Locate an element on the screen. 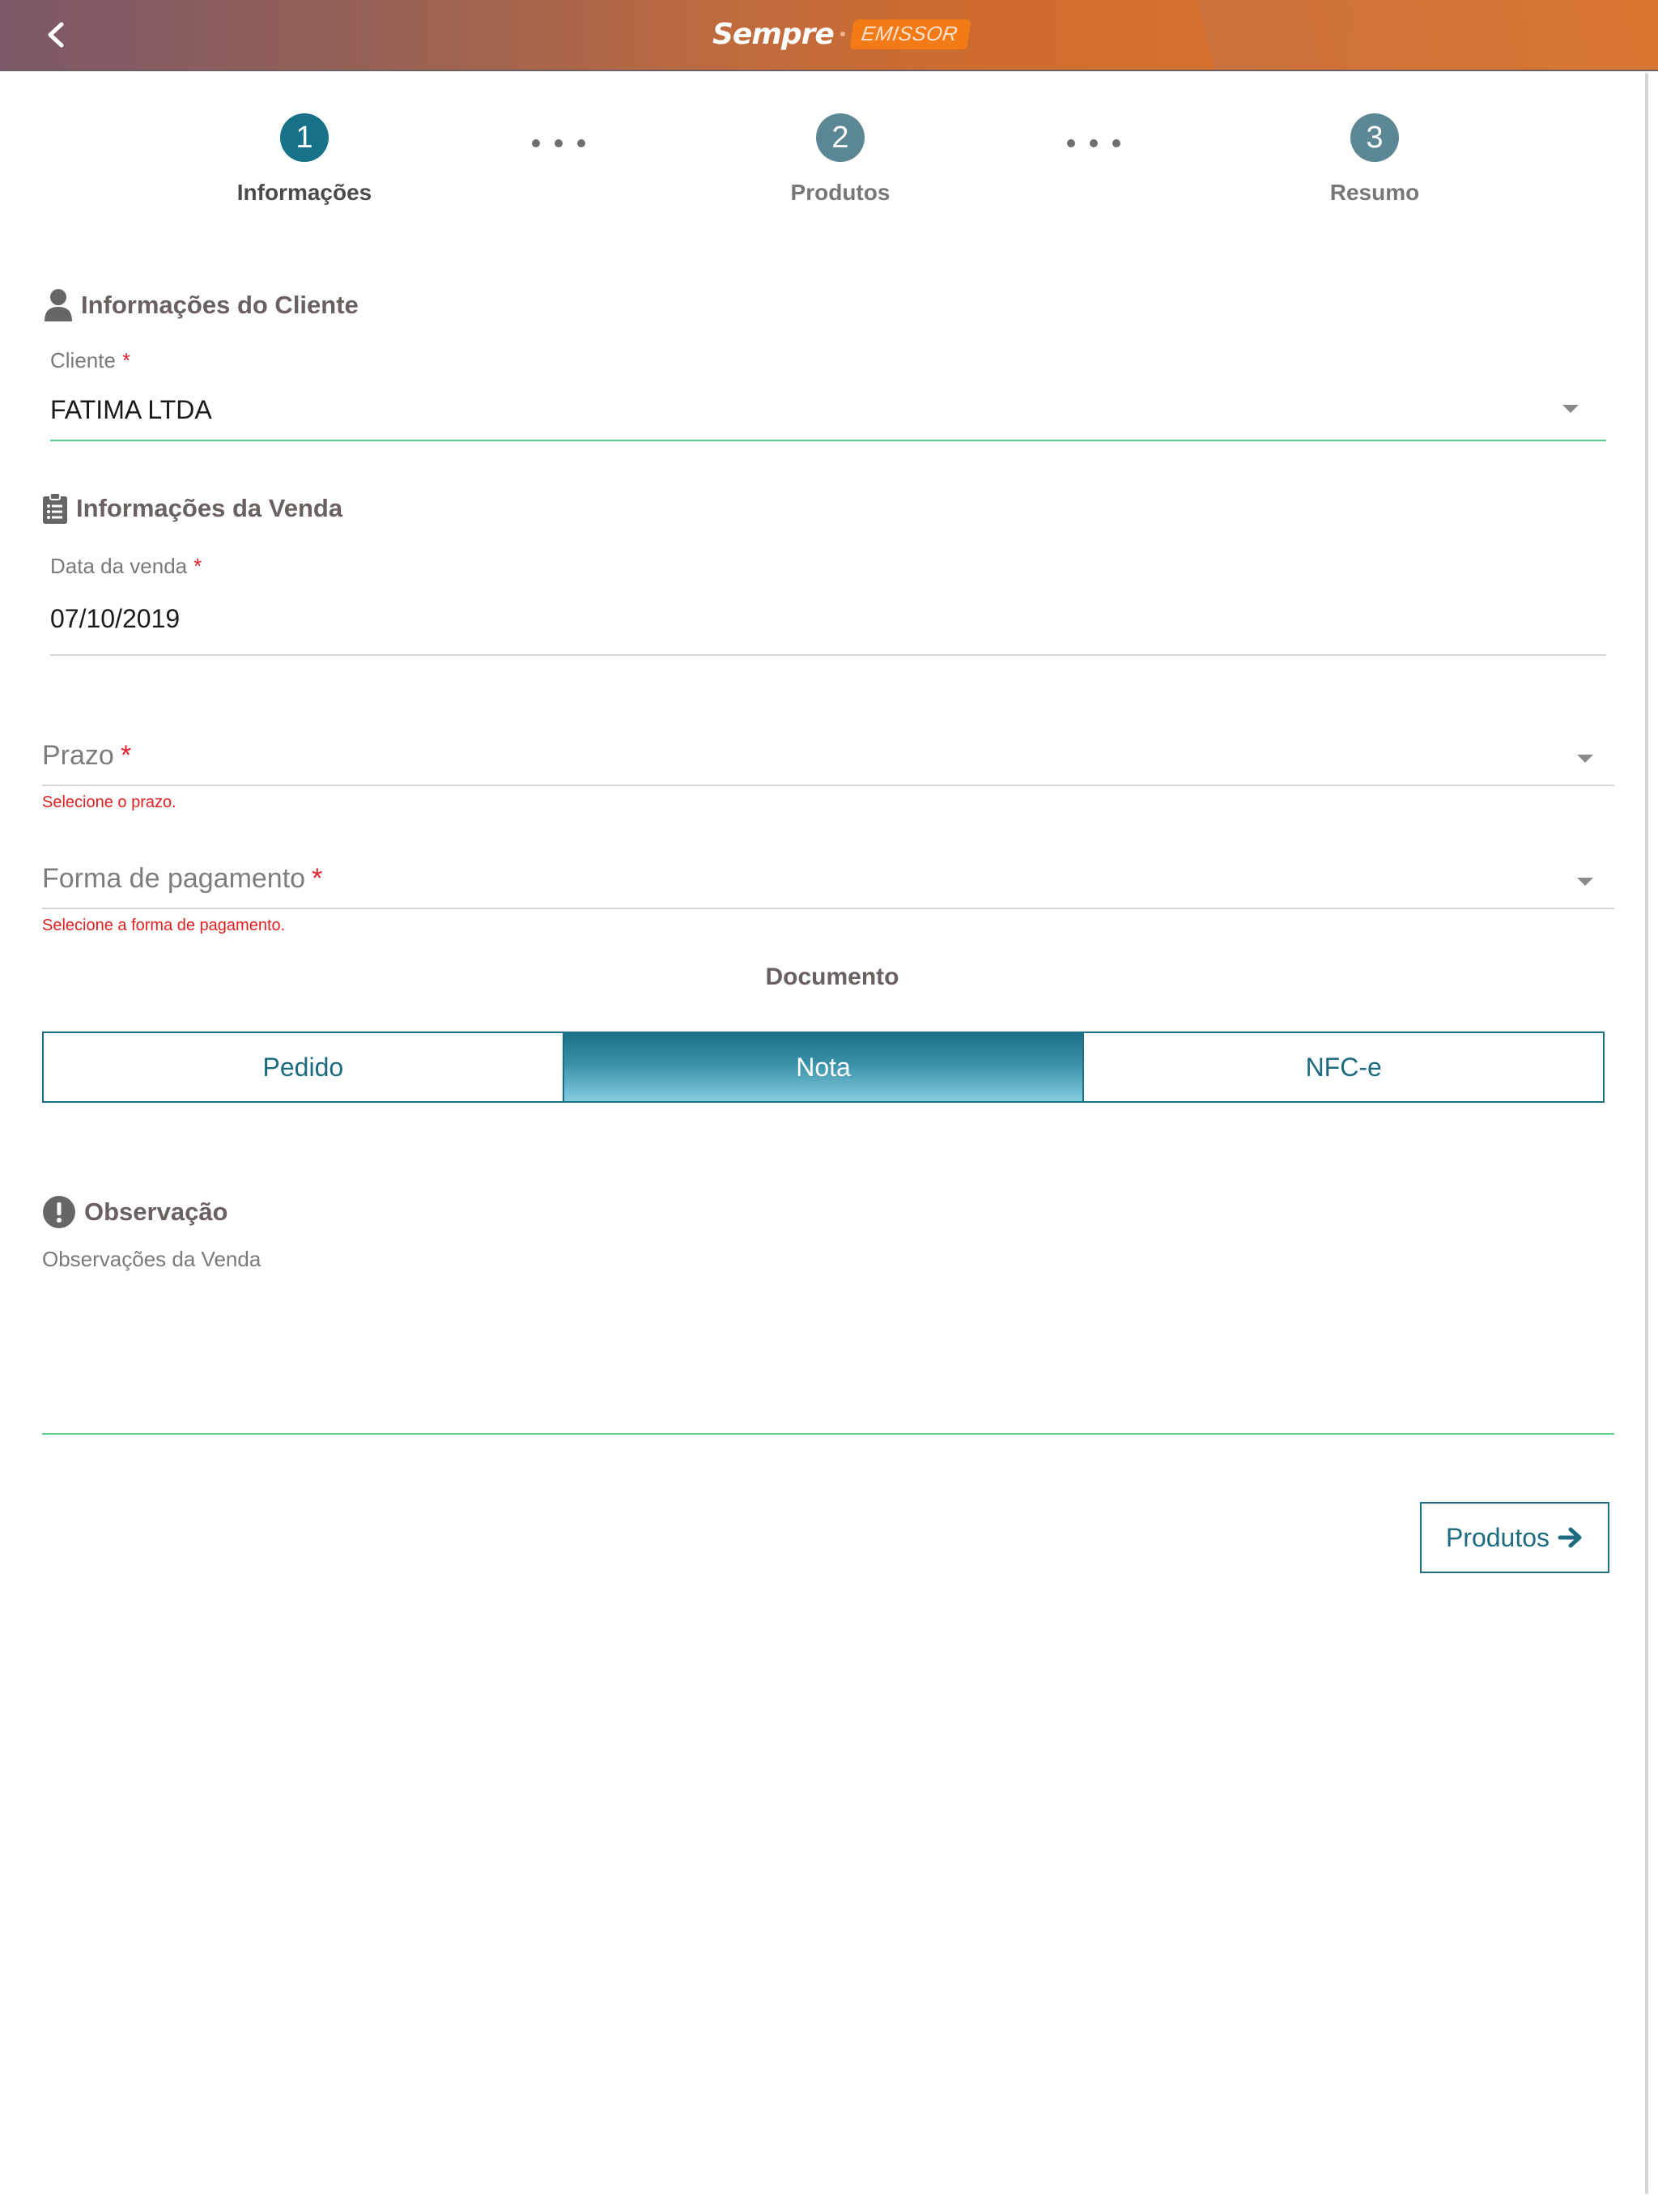  exclamation-circle-icon is located at coordinates (59, 1212).